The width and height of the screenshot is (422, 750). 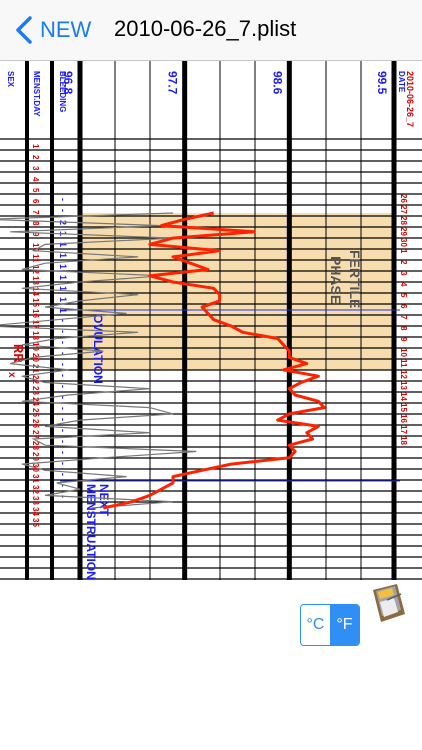 I want to click on menst-day-value: 26, so click(x=35, y=423).